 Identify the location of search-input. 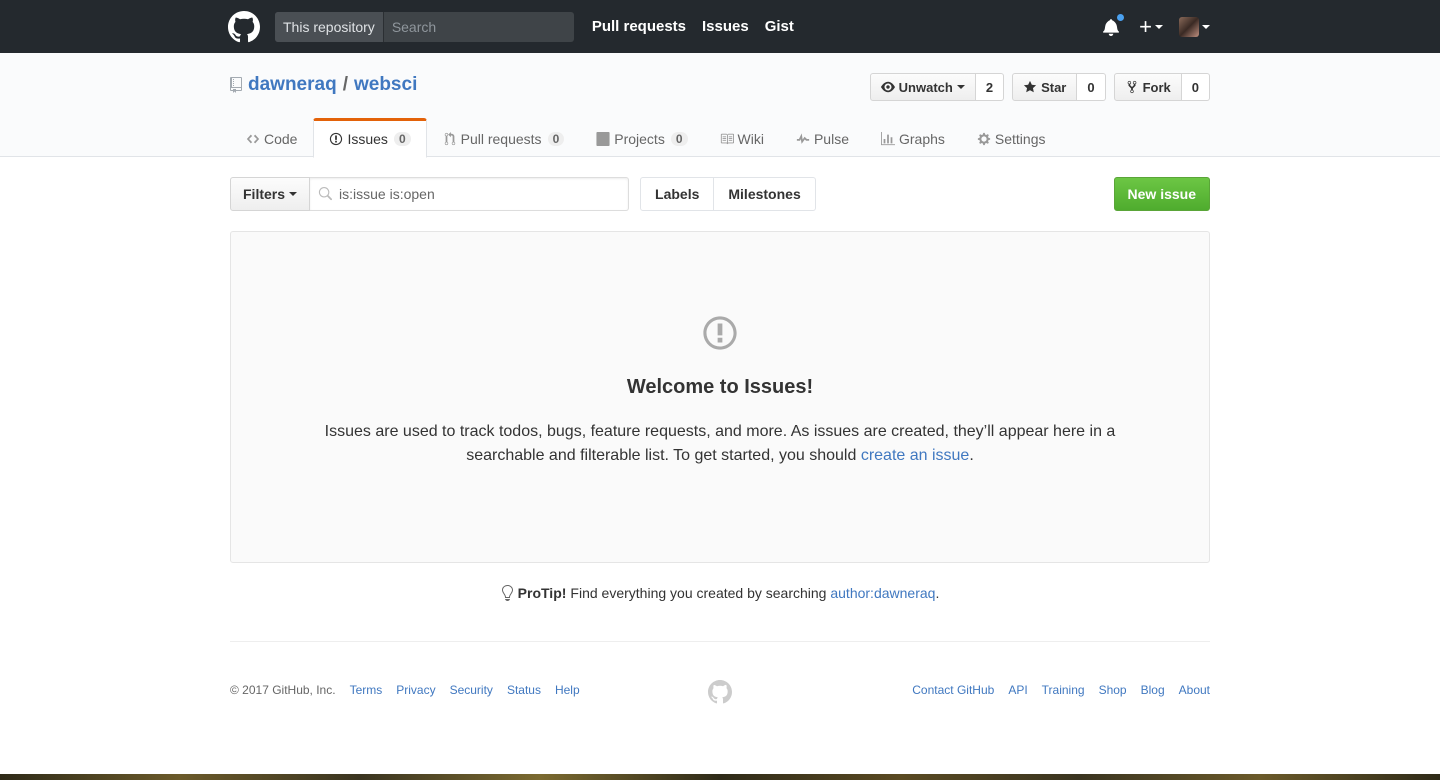
(478, 26).